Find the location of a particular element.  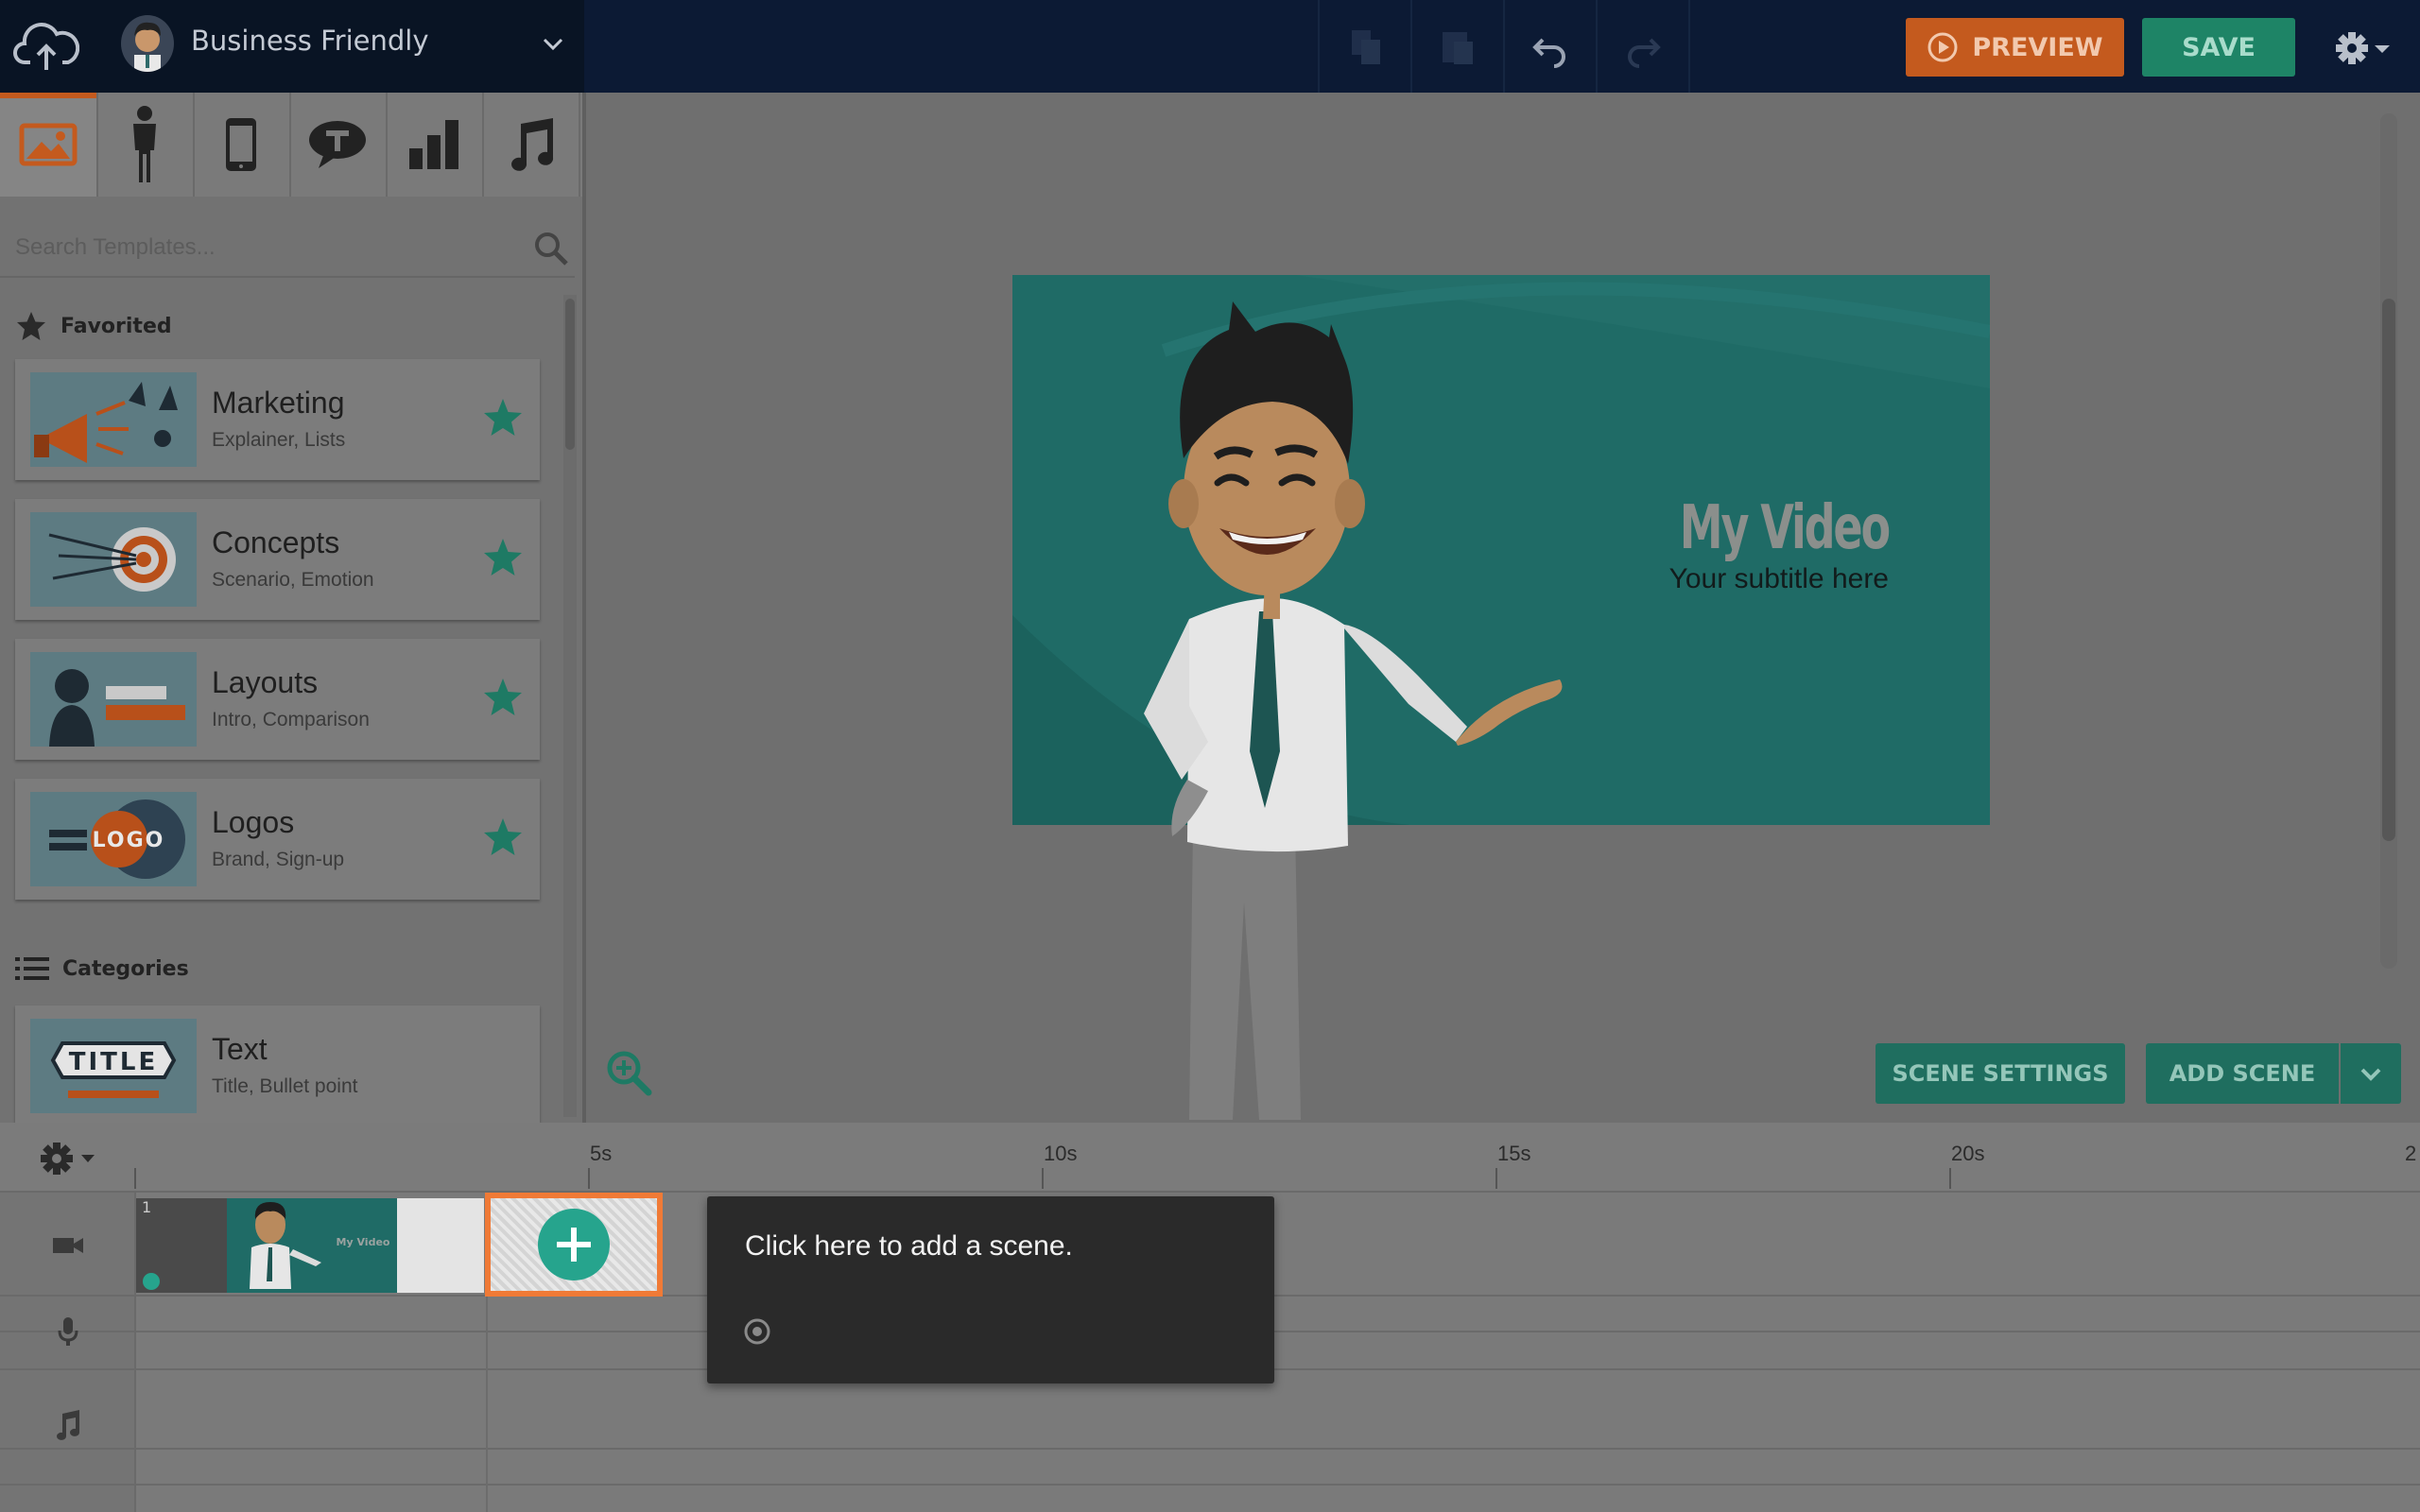

video-camera-icon is located at coordinates (68, 1245).